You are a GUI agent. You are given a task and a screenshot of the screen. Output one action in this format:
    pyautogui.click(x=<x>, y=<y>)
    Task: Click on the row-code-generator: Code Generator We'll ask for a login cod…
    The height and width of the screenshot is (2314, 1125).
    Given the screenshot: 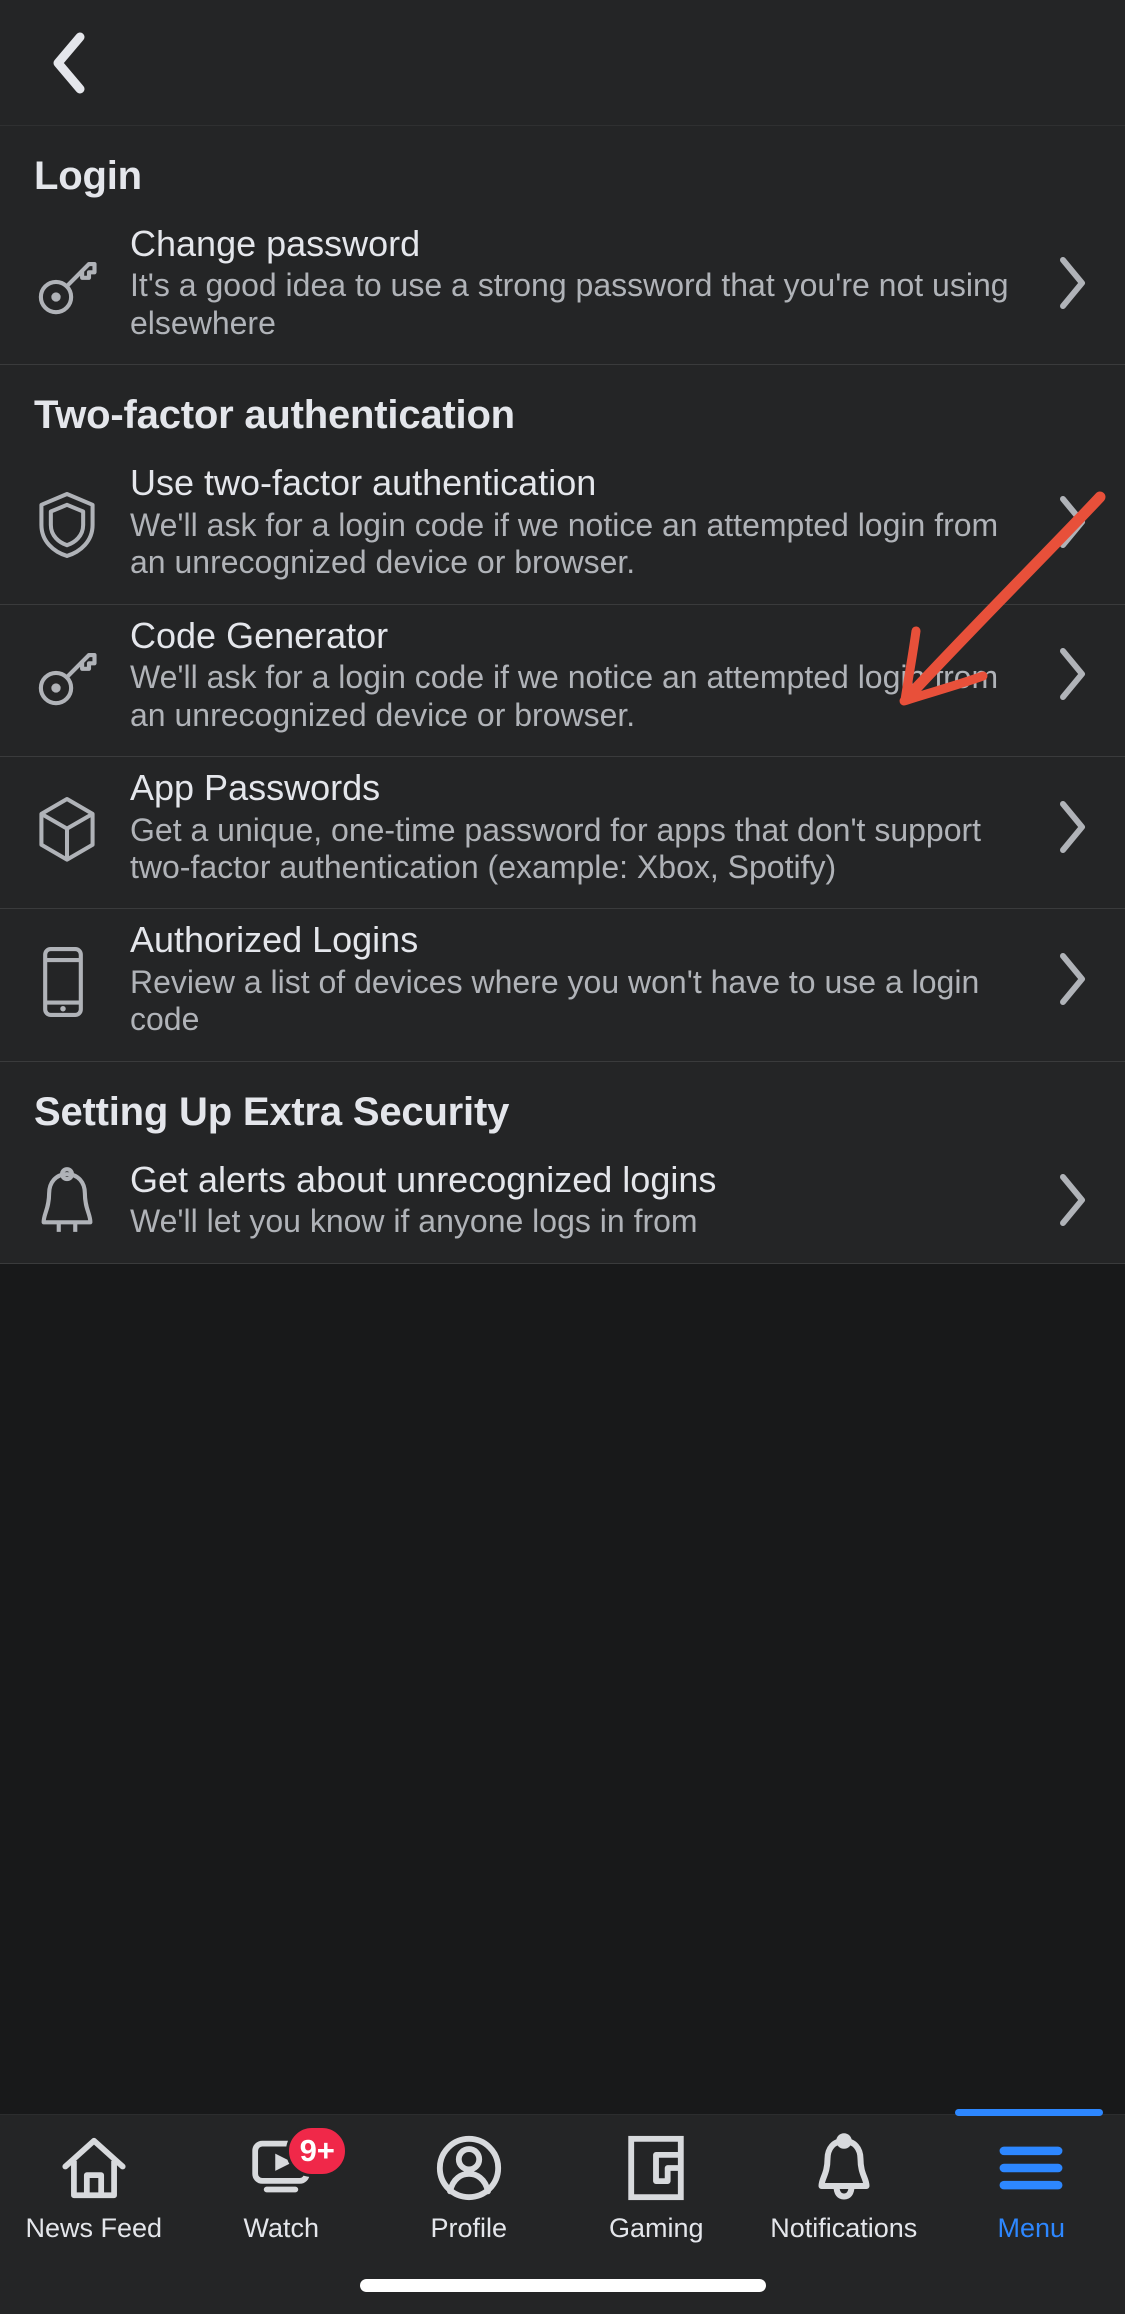 What is the action you would take?
    pyautogui.click(x=562, y=680)
    